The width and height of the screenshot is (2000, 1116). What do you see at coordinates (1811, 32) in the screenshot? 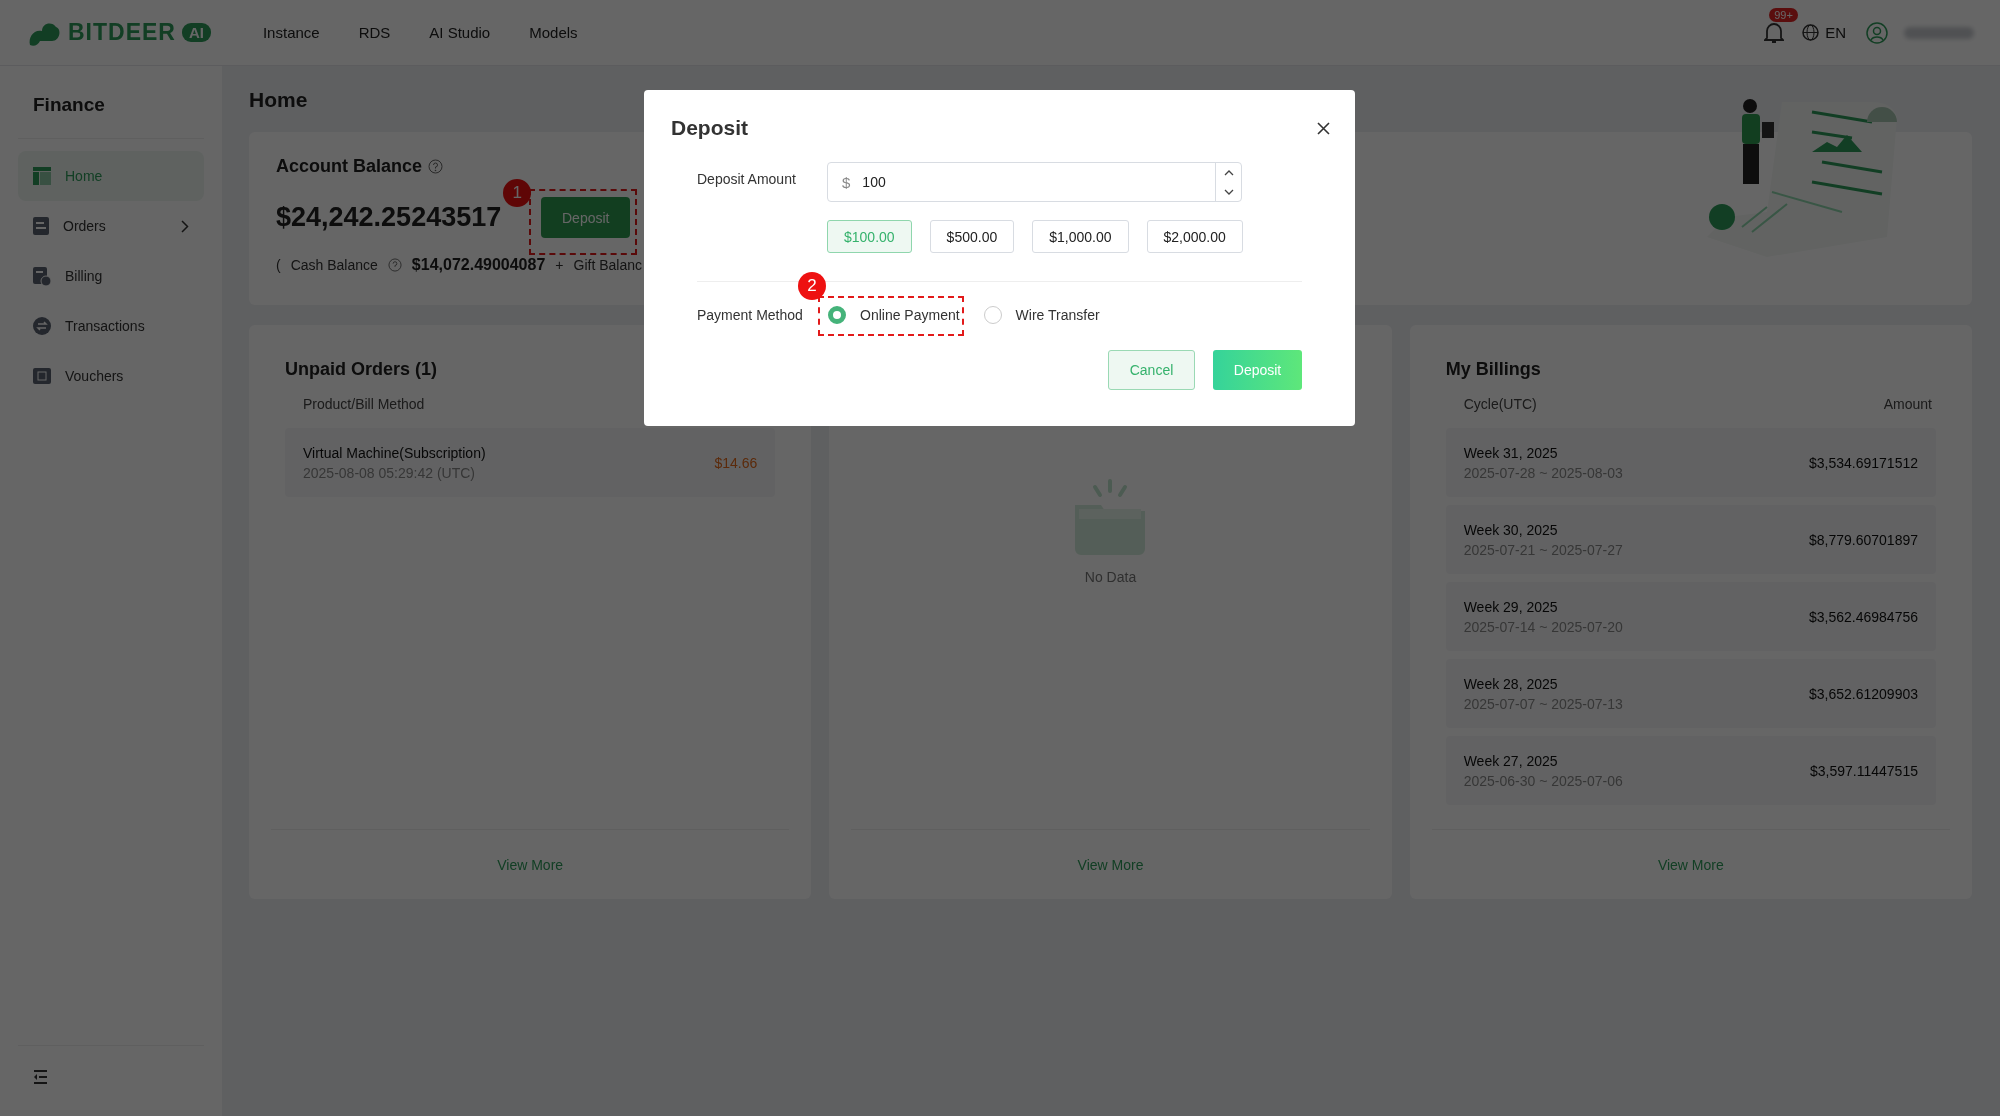
I see `globe-icon` at bounding box center [1811, 32].